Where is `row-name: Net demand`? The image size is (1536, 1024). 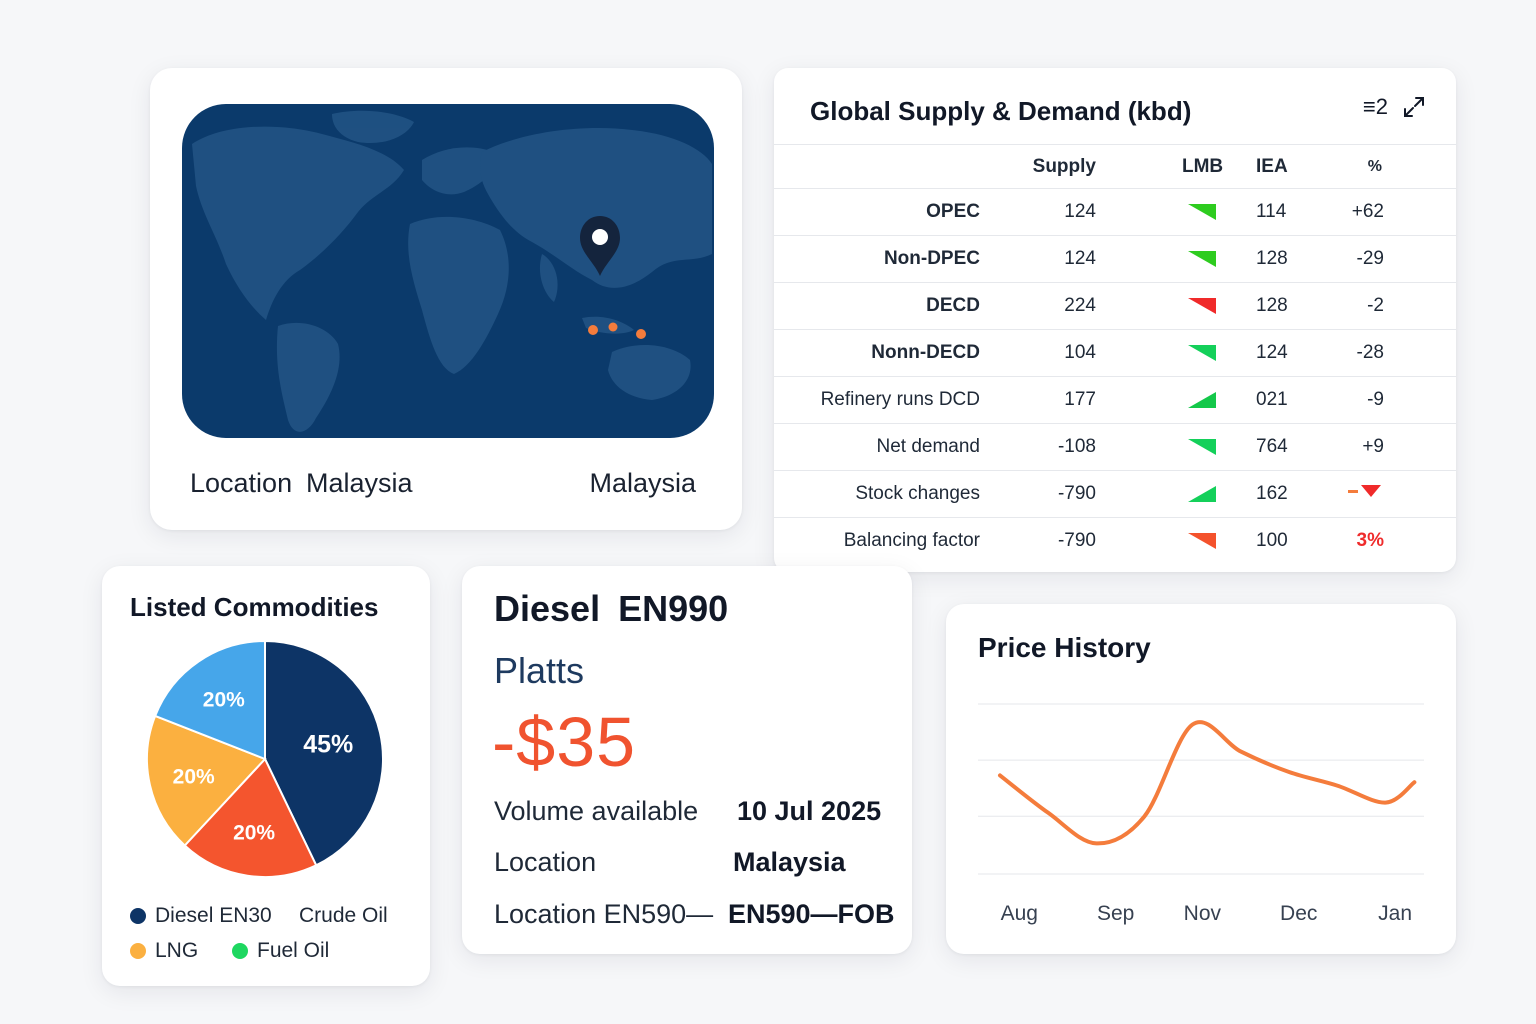 row-name: Net demand is located at coordinates (928, 446).